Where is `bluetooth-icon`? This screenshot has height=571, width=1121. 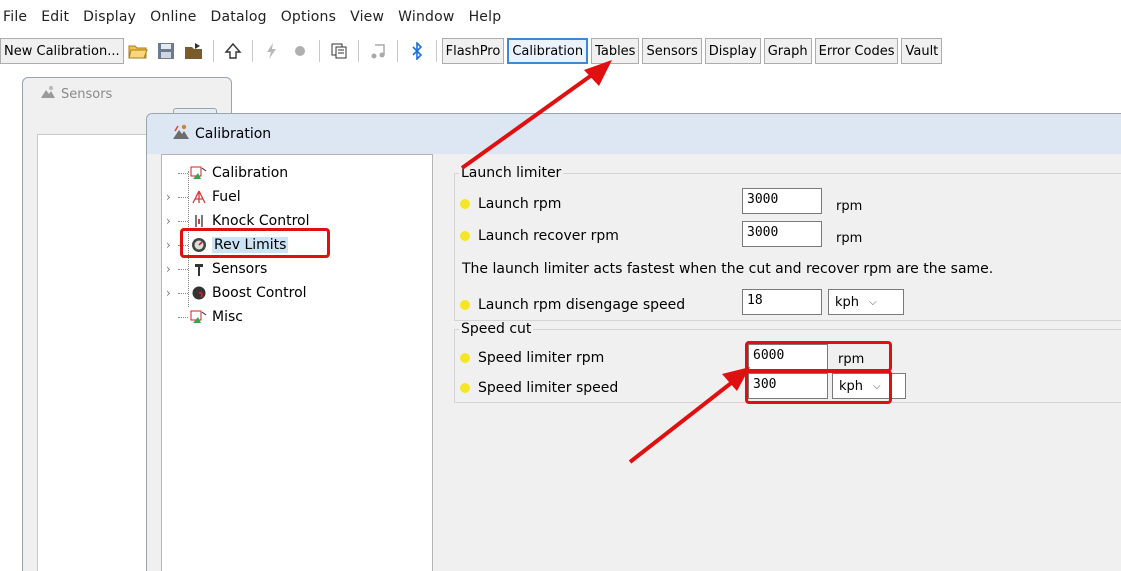
bluetooth-icon is located at coordinates (417, 51).